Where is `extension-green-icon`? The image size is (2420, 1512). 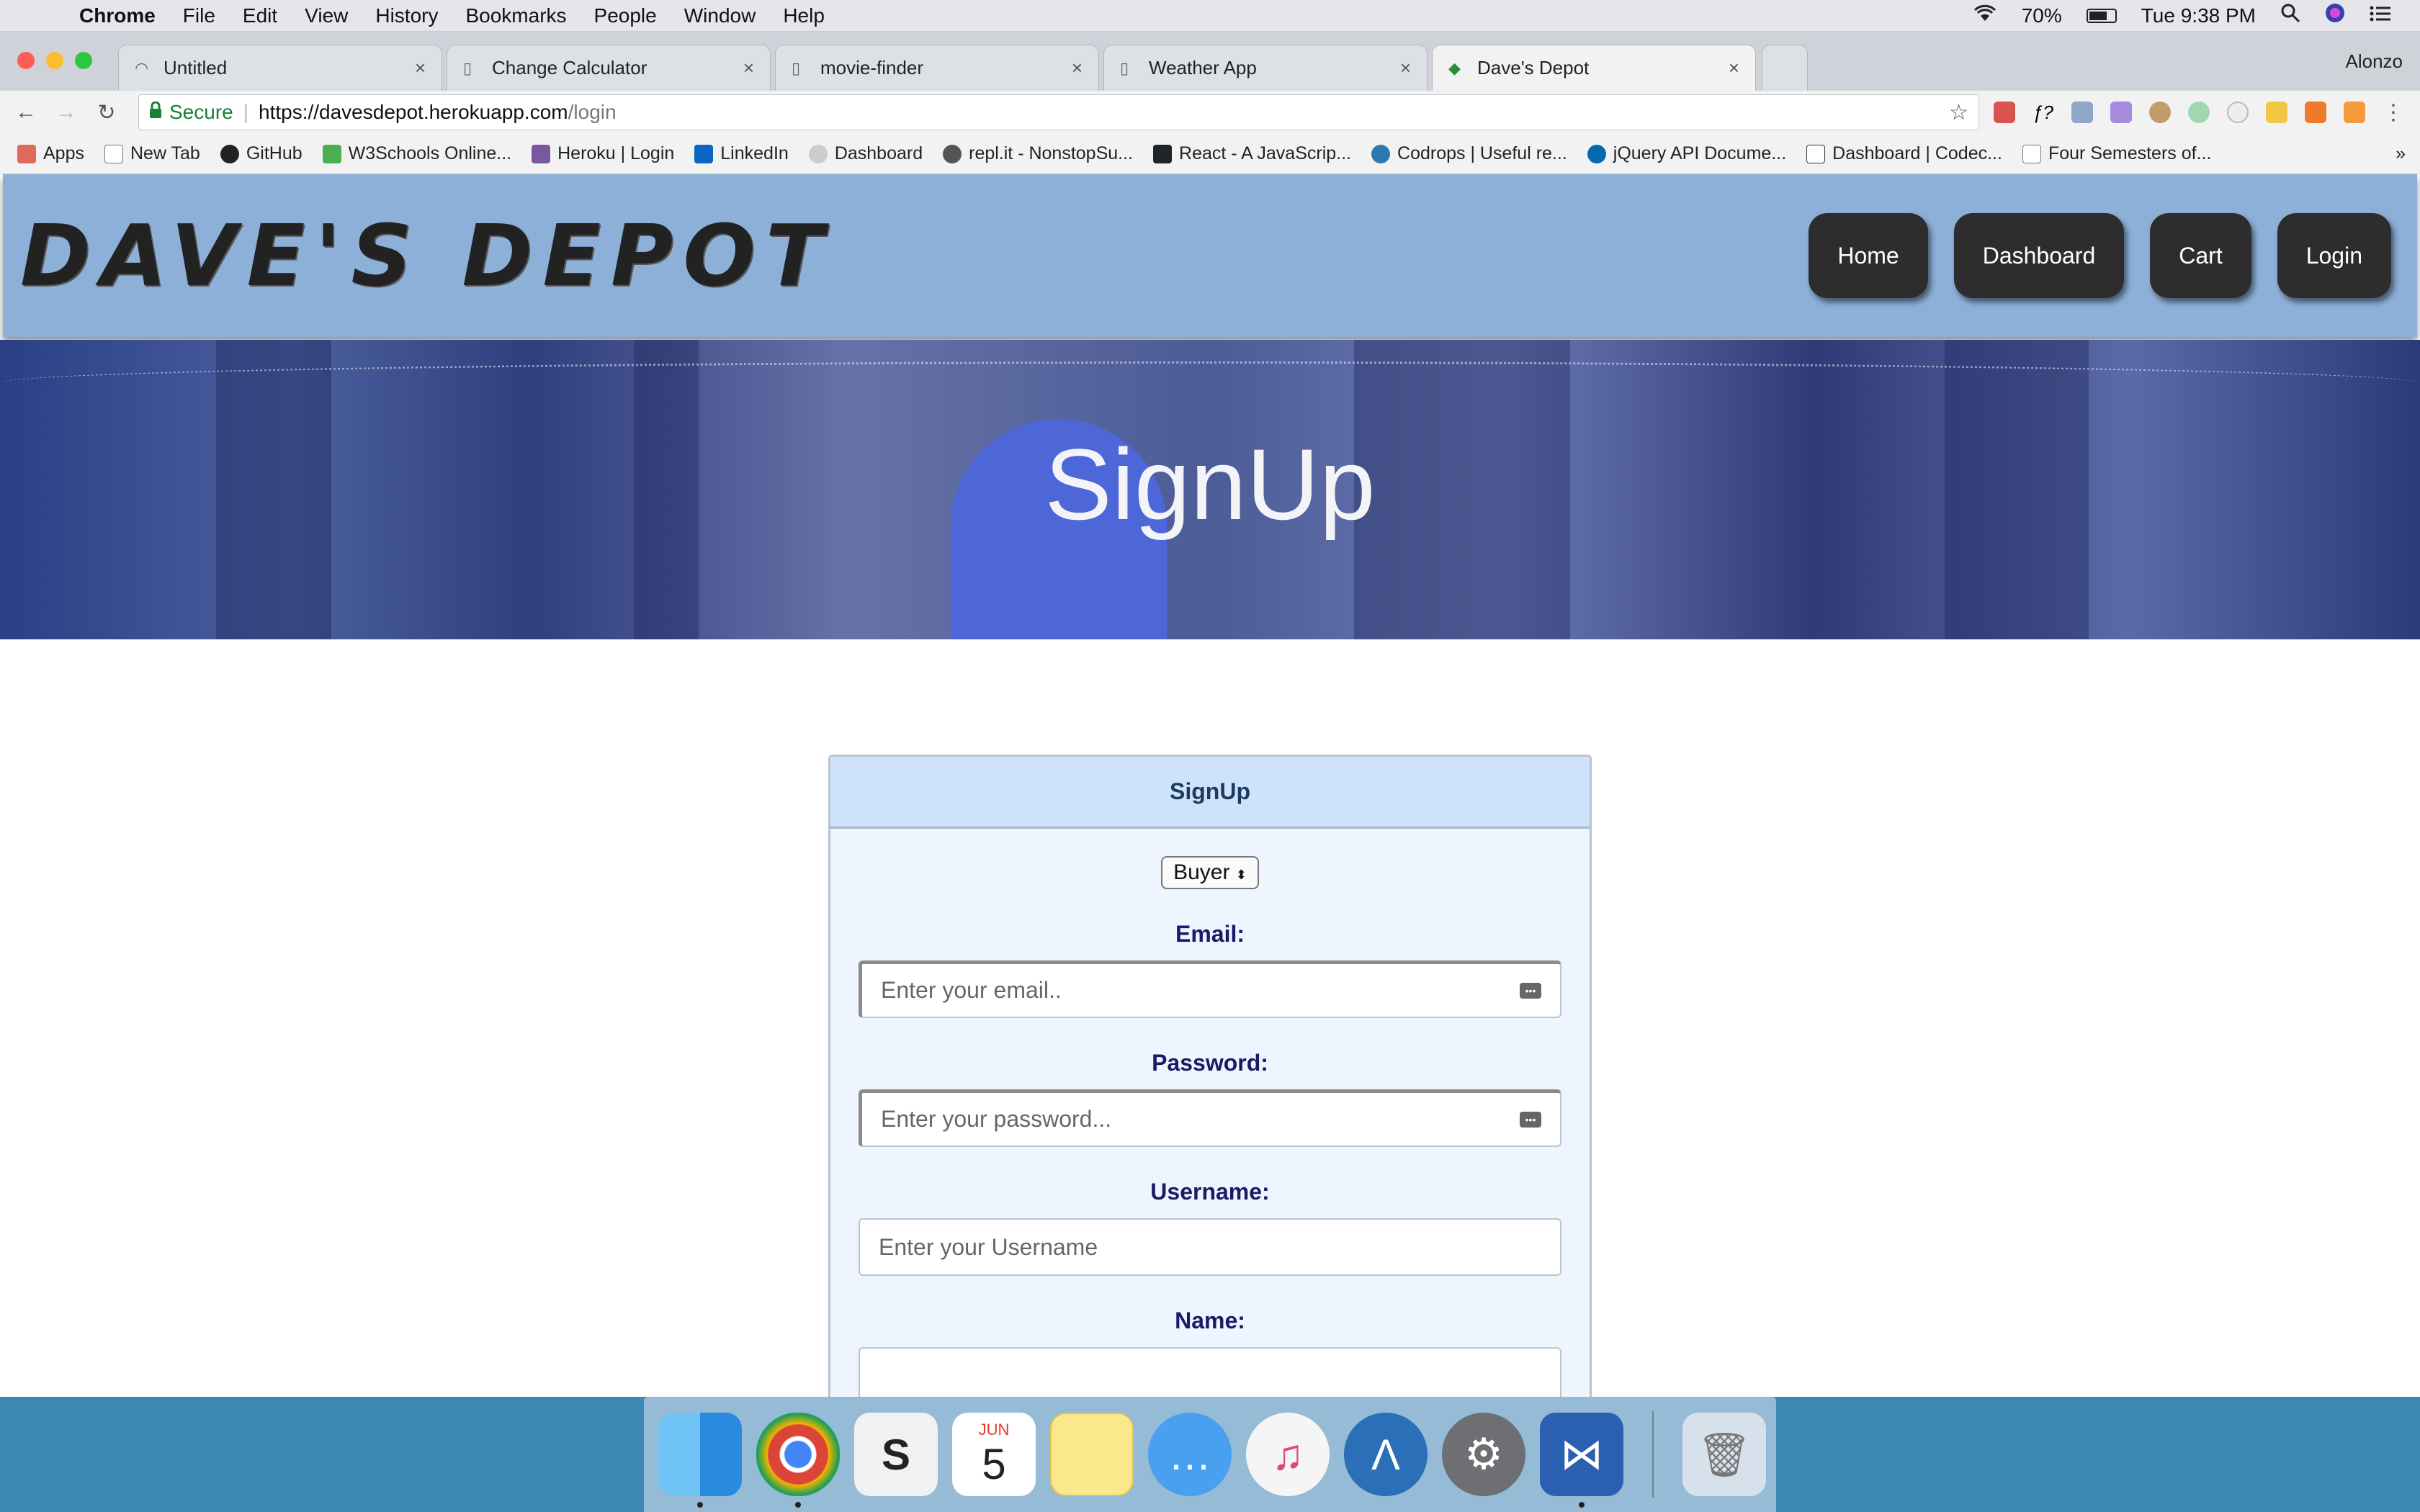 extension-green-icon is located at coordinates (2199, 112).